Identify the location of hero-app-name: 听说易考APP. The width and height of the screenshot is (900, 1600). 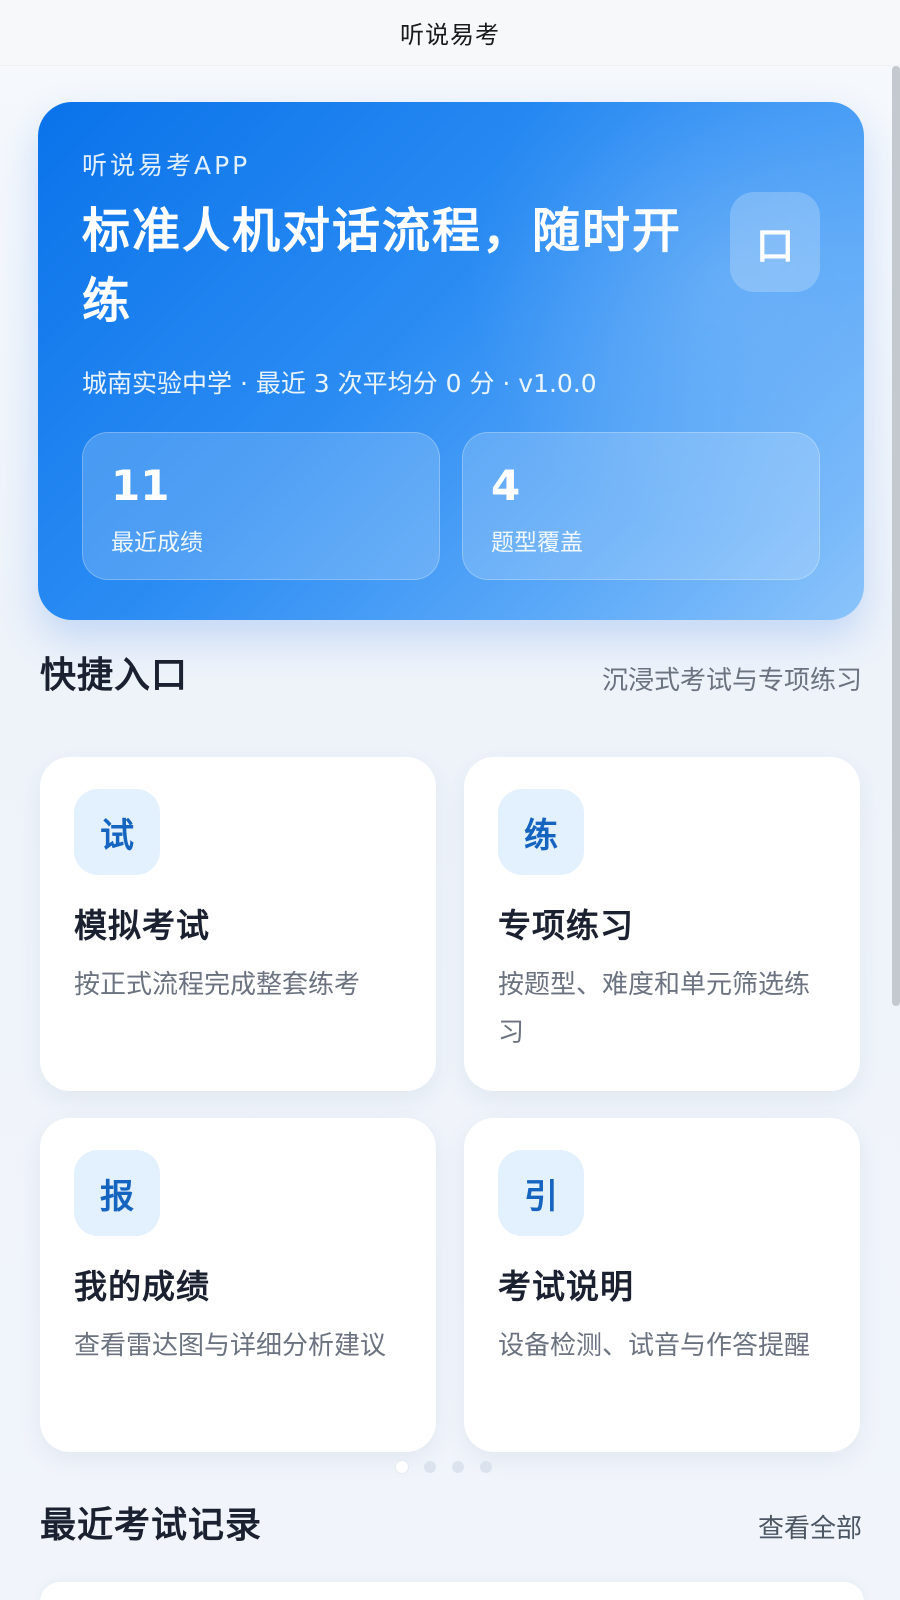
(166, 165).